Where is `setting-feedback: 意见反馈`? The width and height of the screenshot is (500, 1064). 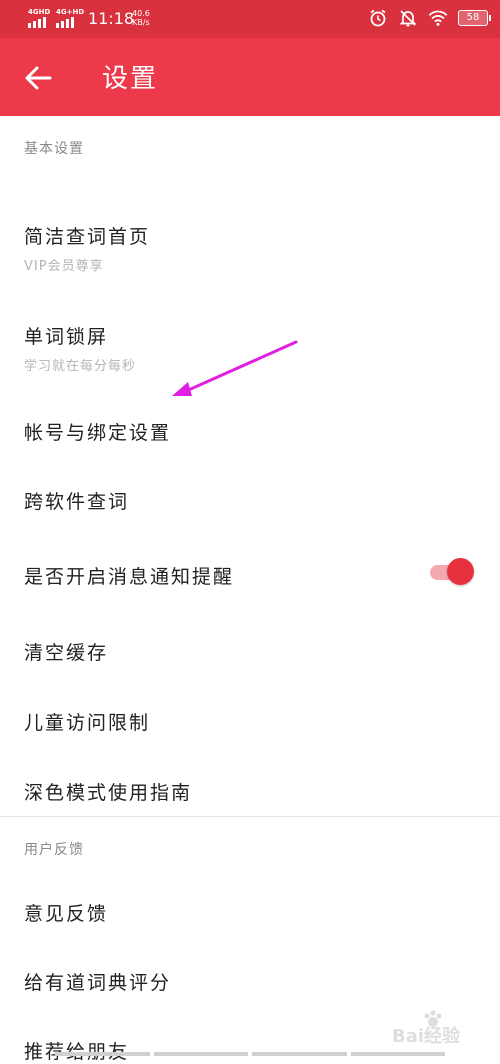 setting-feedback: 意见反馈 is located at coordinates (250, 894).